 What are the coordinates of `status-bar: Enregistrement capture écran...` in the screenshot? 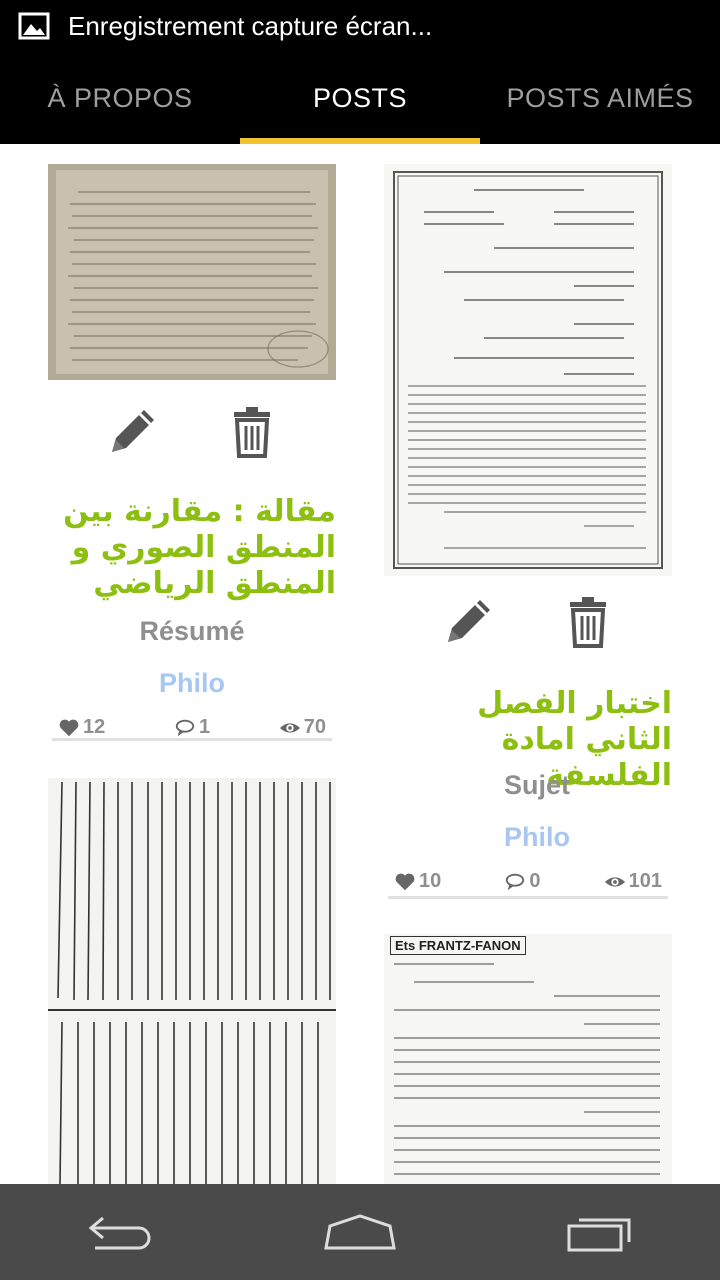 It's located at (360, 26).